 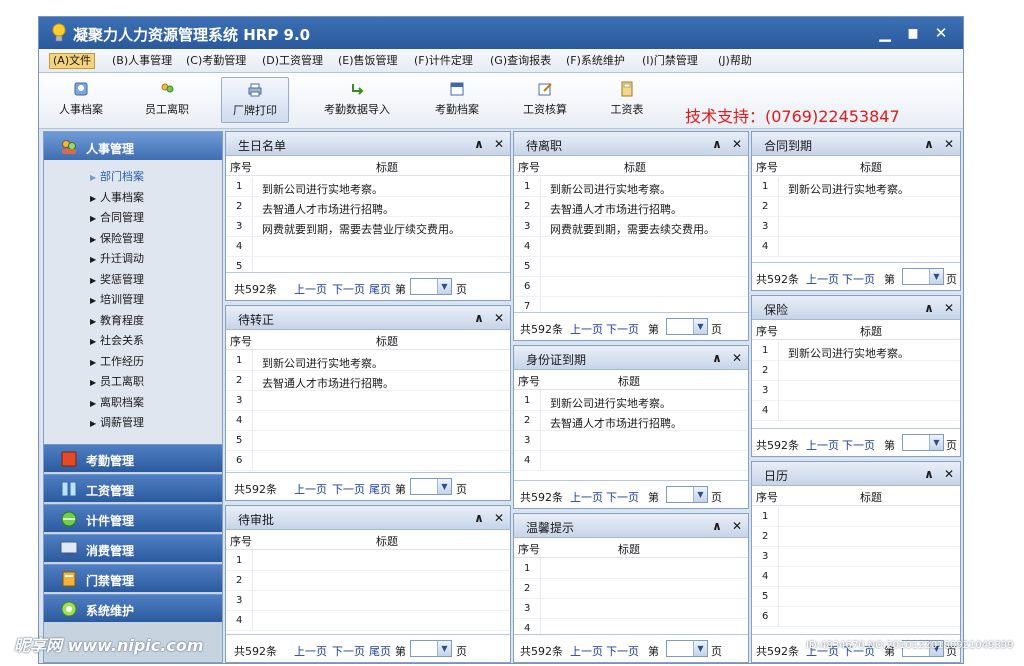 What do you see at coordinates (627, 100) in the screenshot?
I see `tool-payroll-sheet: 工资表` at bounding box center [627, 100].